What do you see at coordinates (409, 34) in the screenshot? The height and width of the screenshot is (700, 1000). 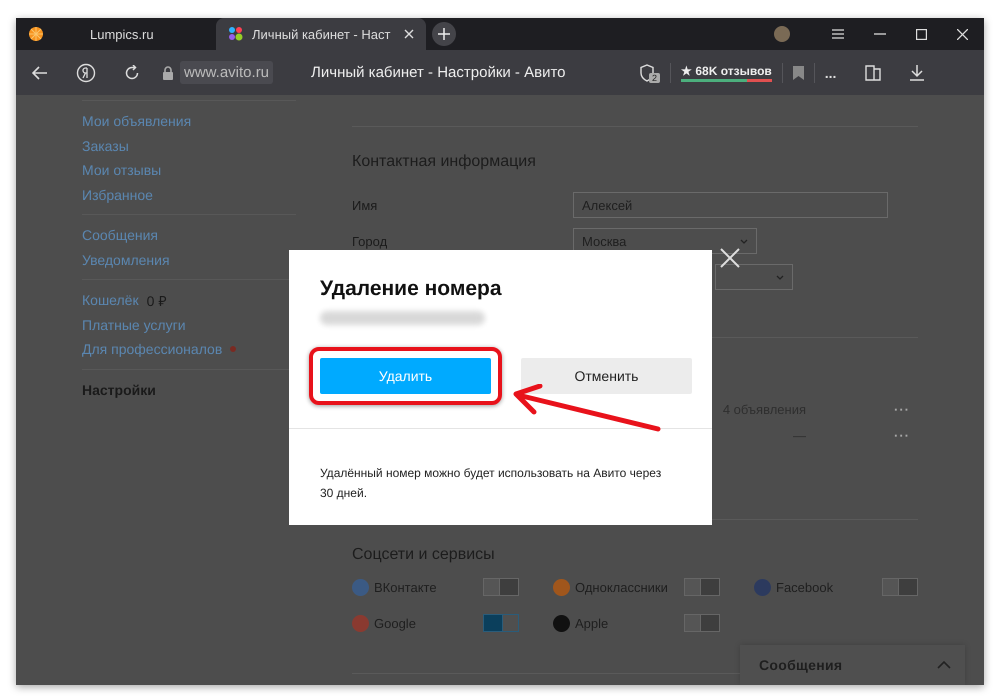 I see `close-tab-icon` at bounding box center [409, 34].